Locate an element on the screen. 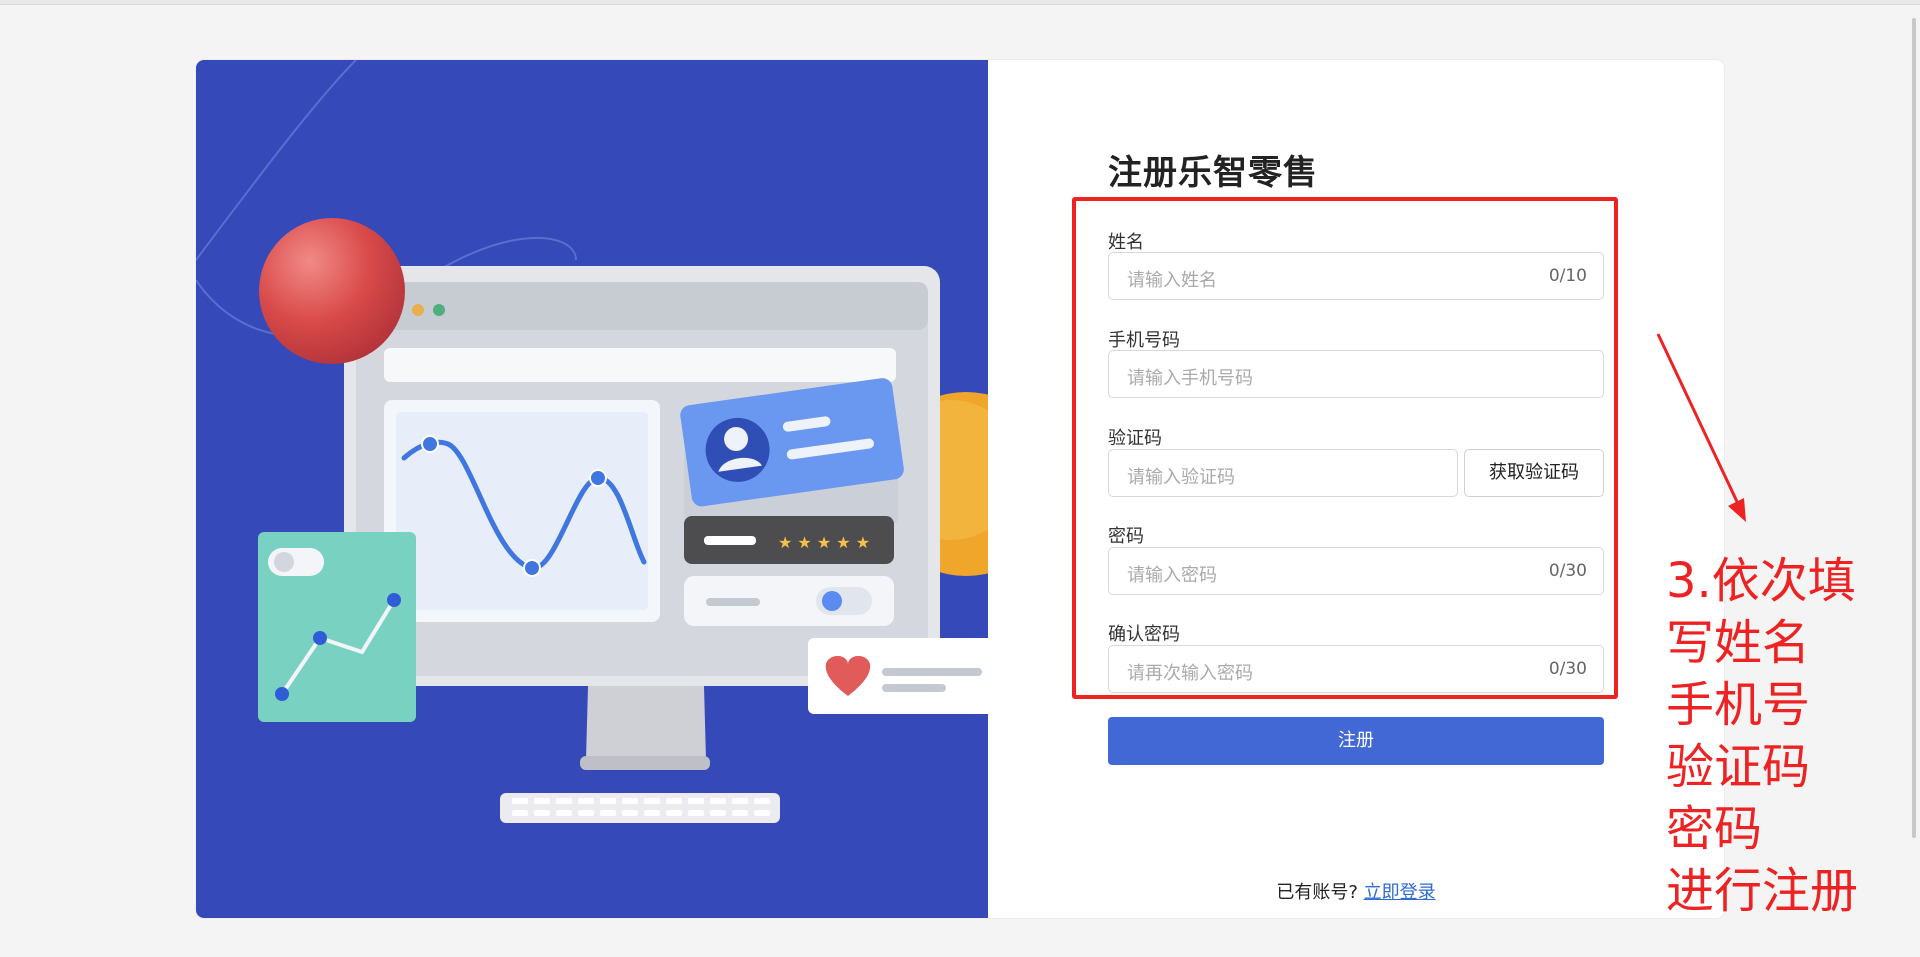 The height and width of the screenshot is (957, 1920). confirm-counter: 0/30 is located at coordinates (1567, 669).